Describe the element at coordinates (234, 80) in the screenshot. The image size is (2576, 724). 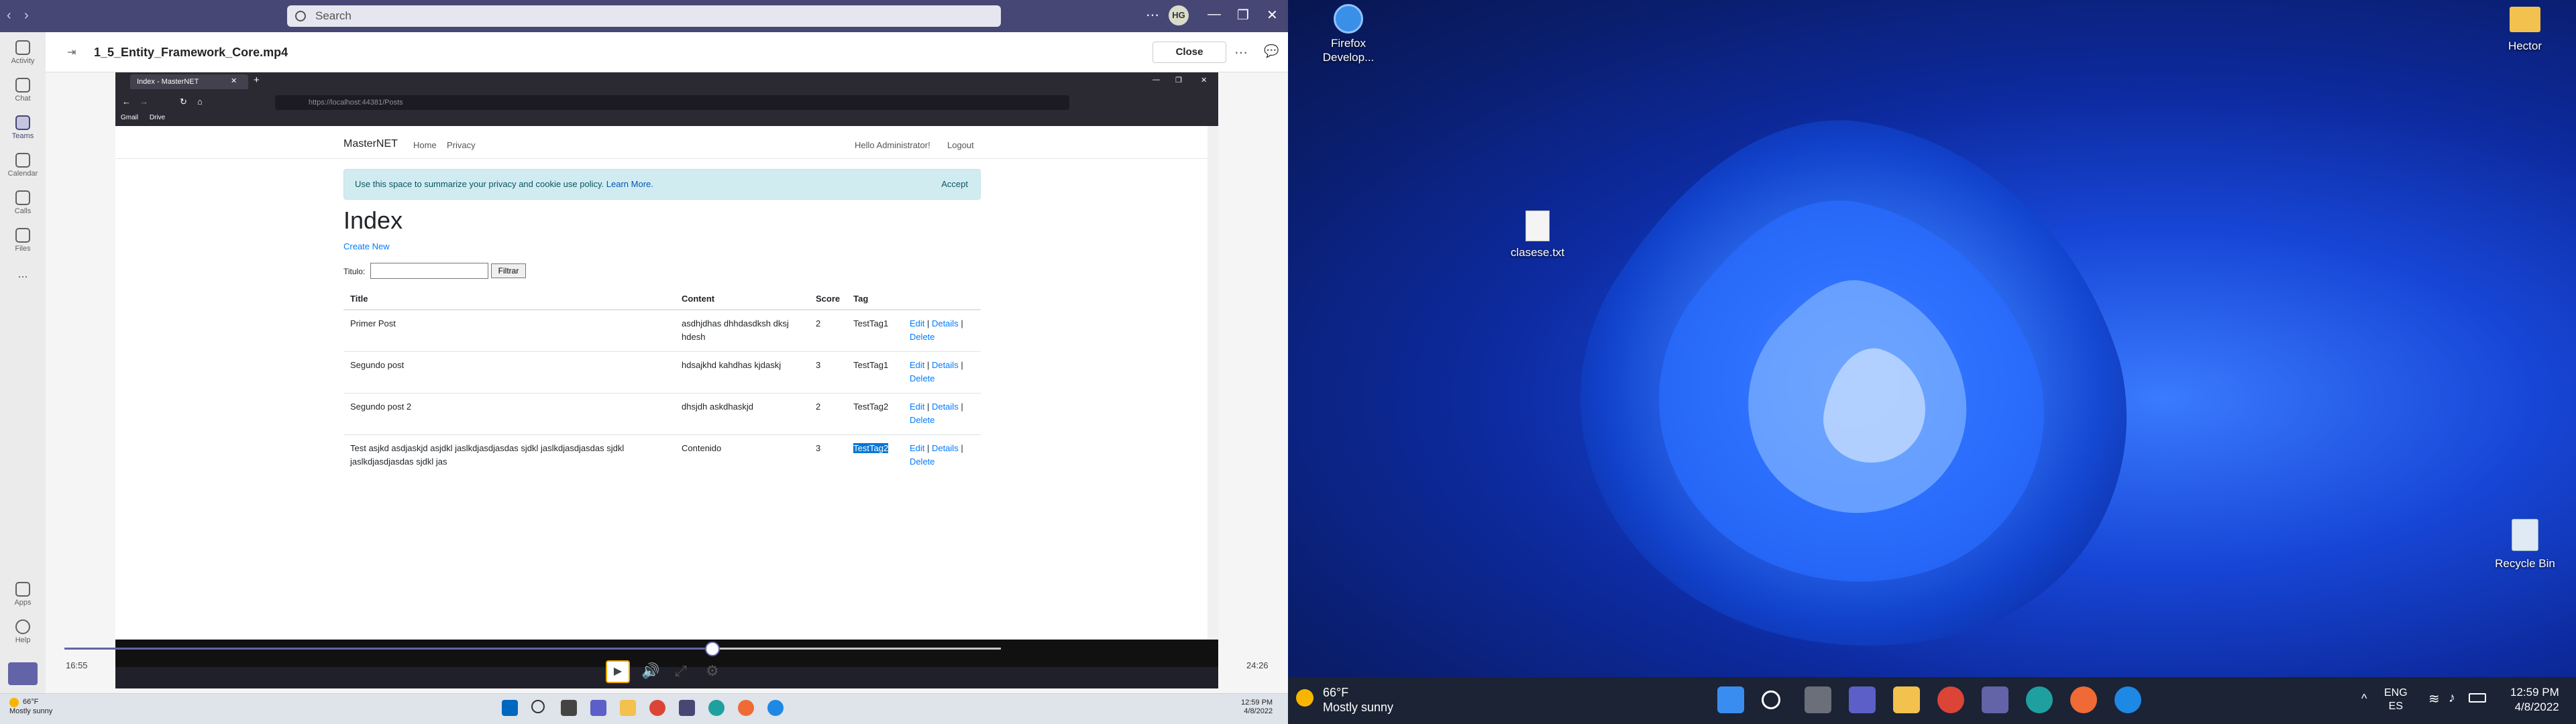
I see `tab-close-icon: ✕` at that location.